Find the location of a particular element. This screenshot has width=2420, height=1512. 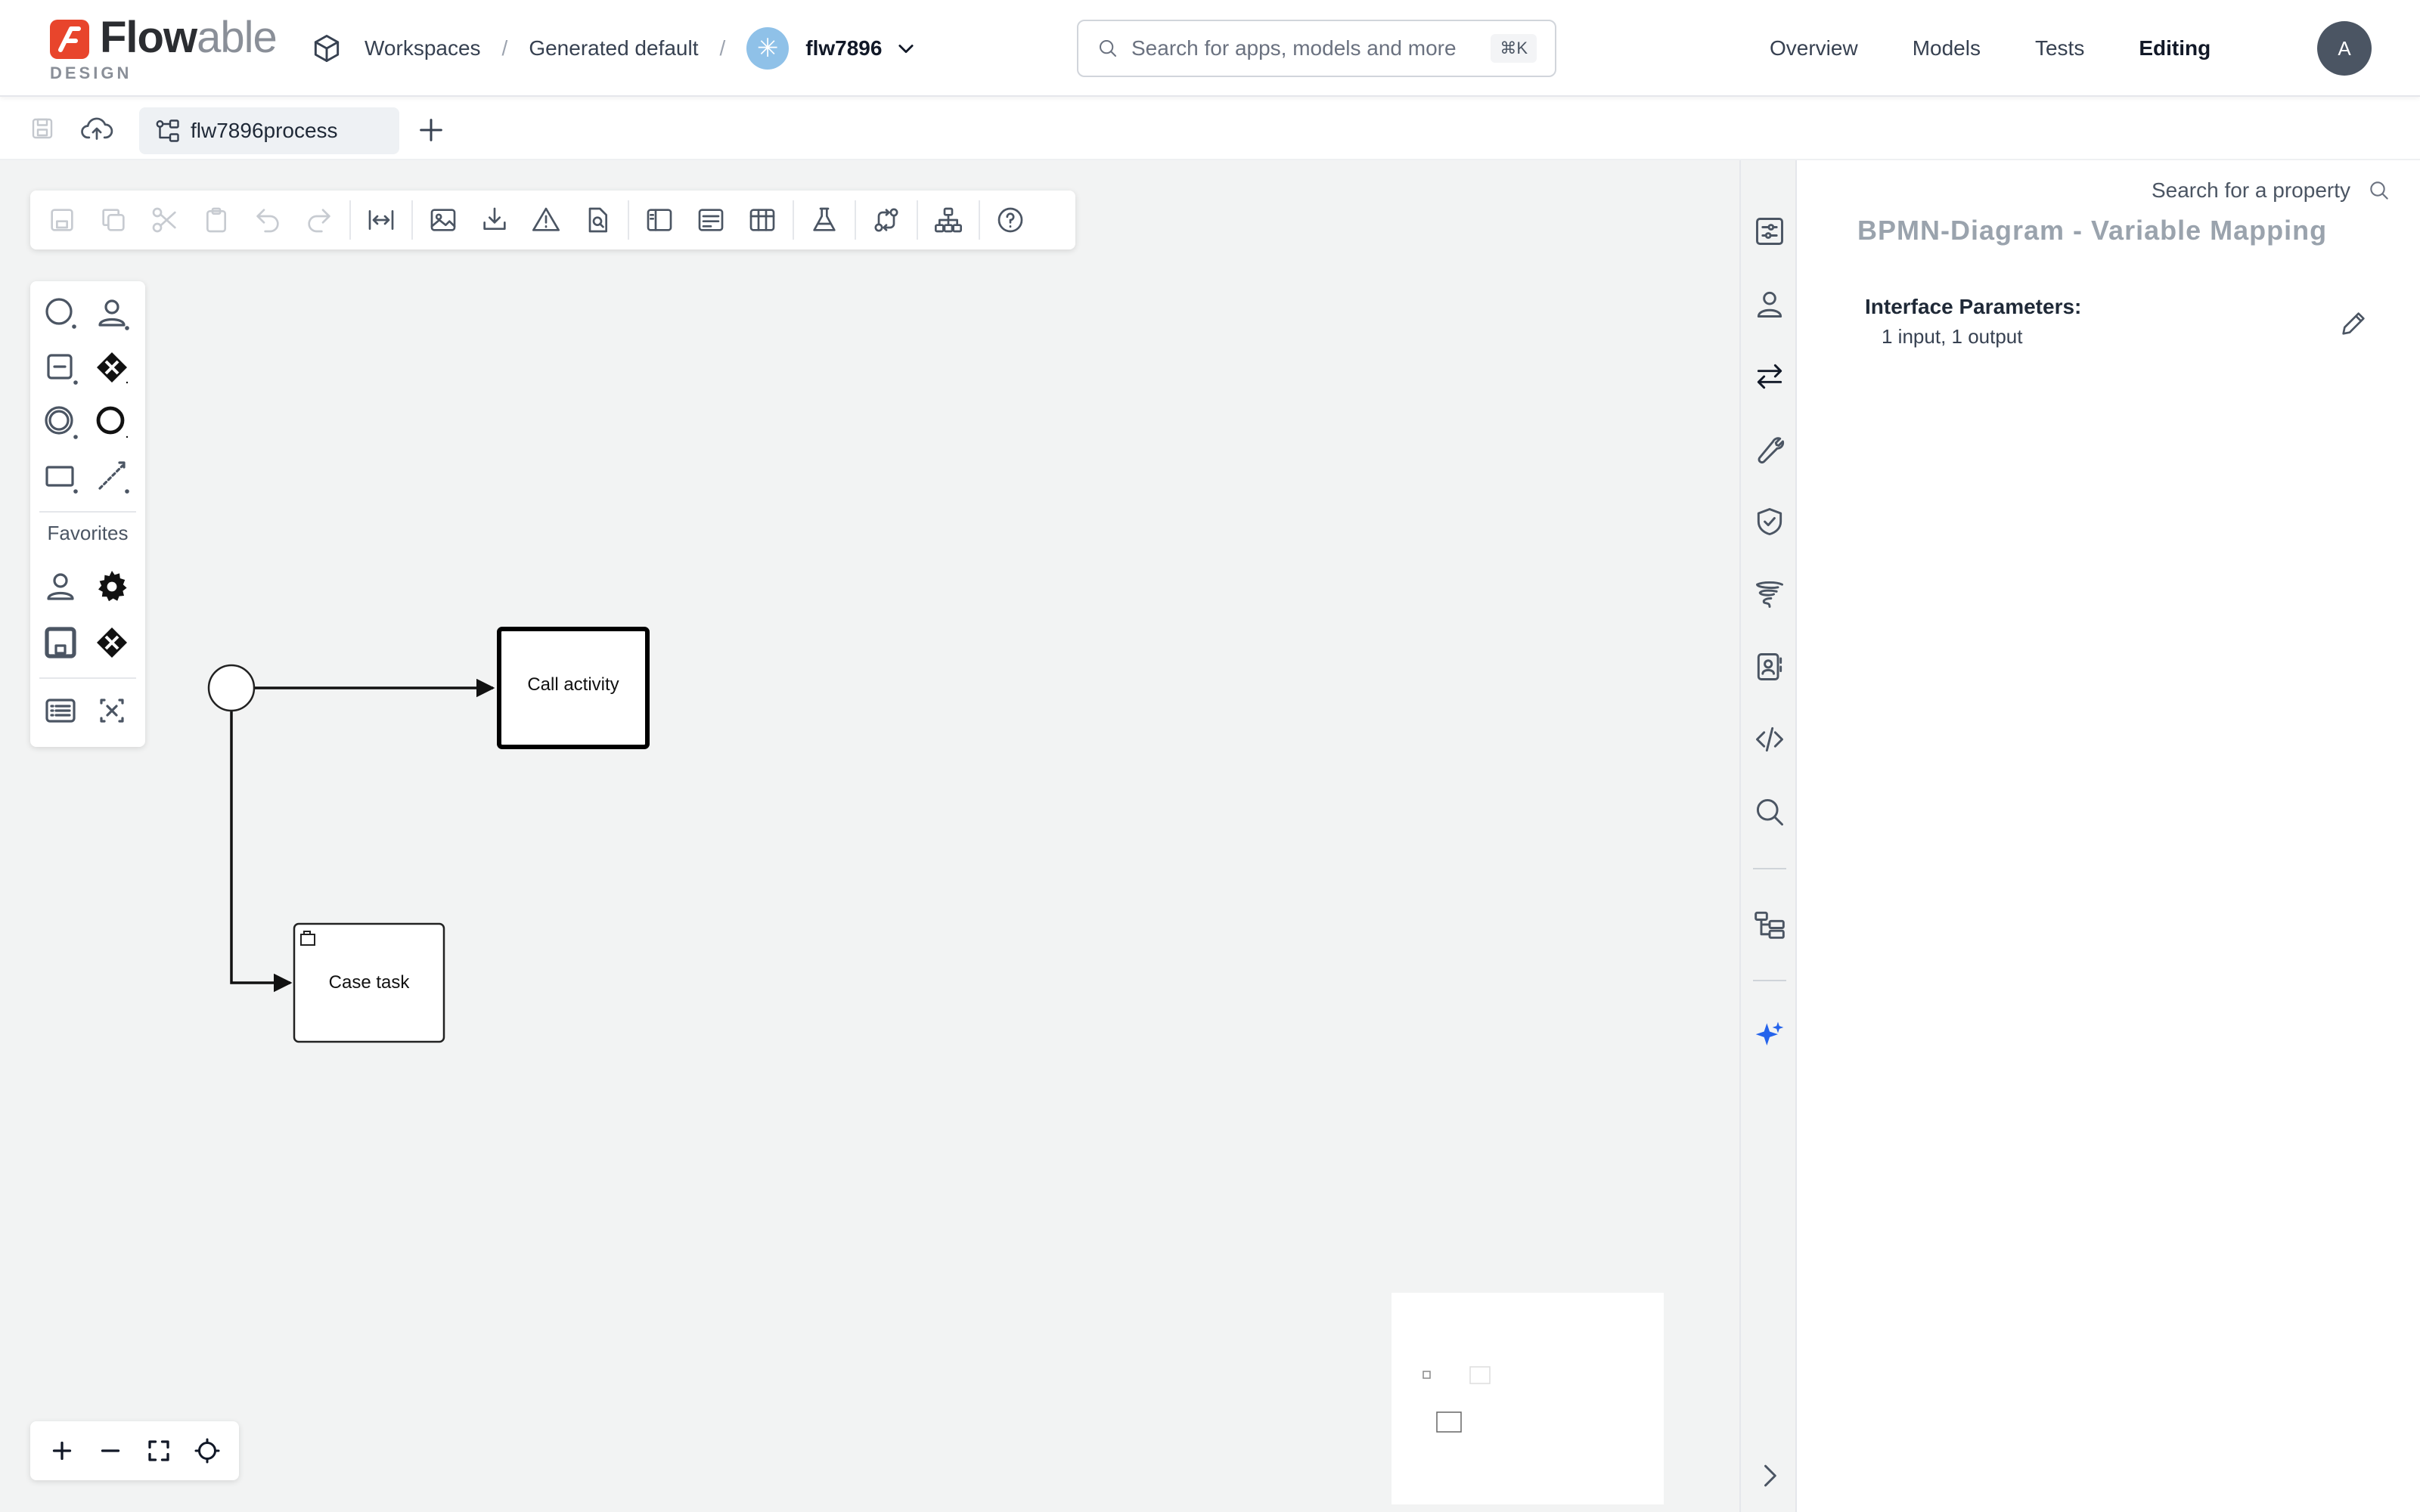

download-icon is located at coordinates (495, 220).